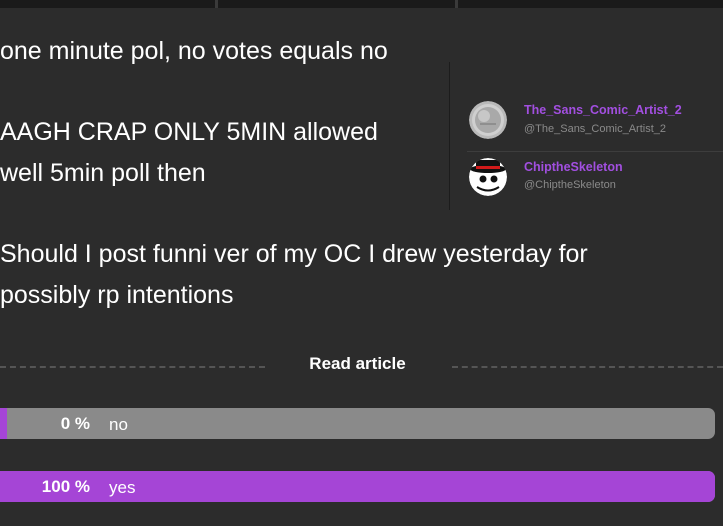 The image size is (723, 526). I want to click on divider, so click(595, 151).